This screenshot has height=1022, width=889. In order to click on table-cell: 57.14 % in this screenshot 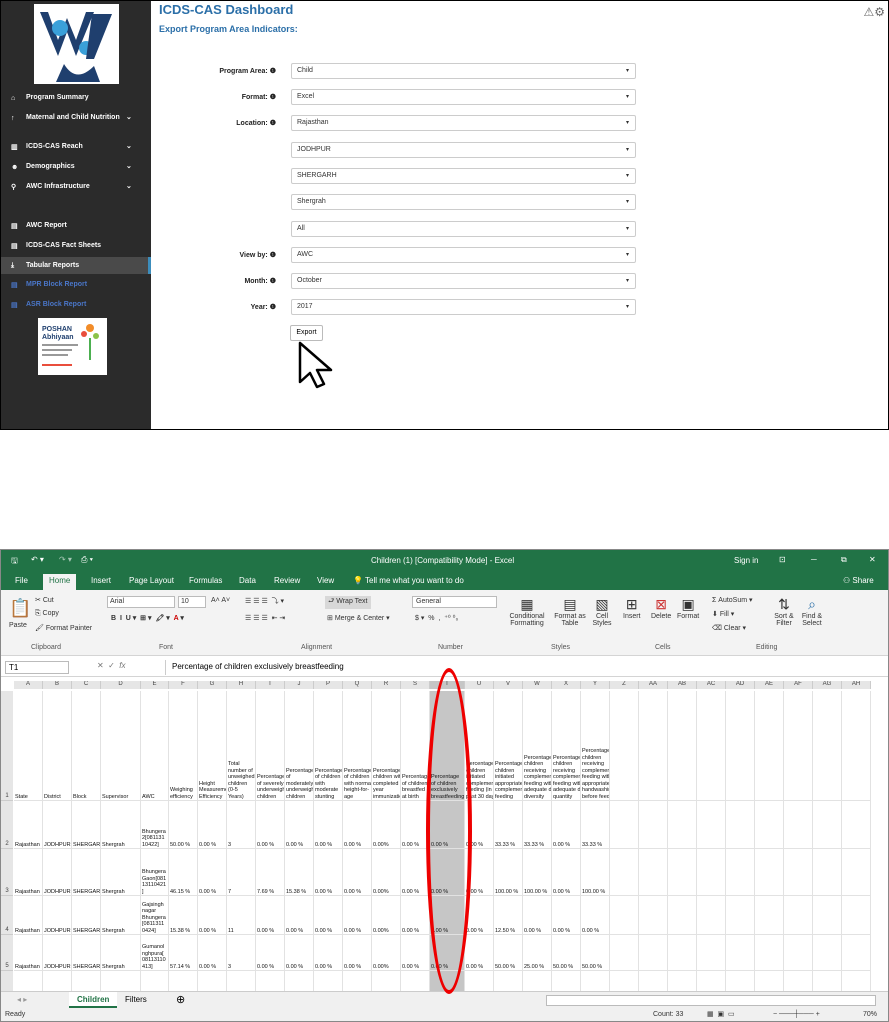, I will do `click(183, 953)`.